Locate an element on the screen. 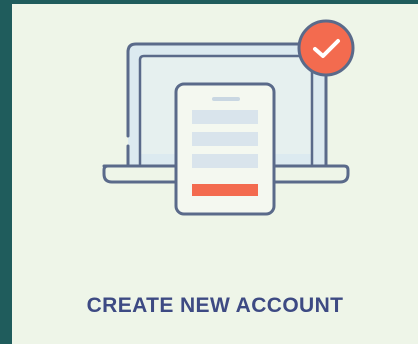 The image size is (418, 344). card-title: CREATE NEW ACCOUNT is located at coordinates (215, 305).